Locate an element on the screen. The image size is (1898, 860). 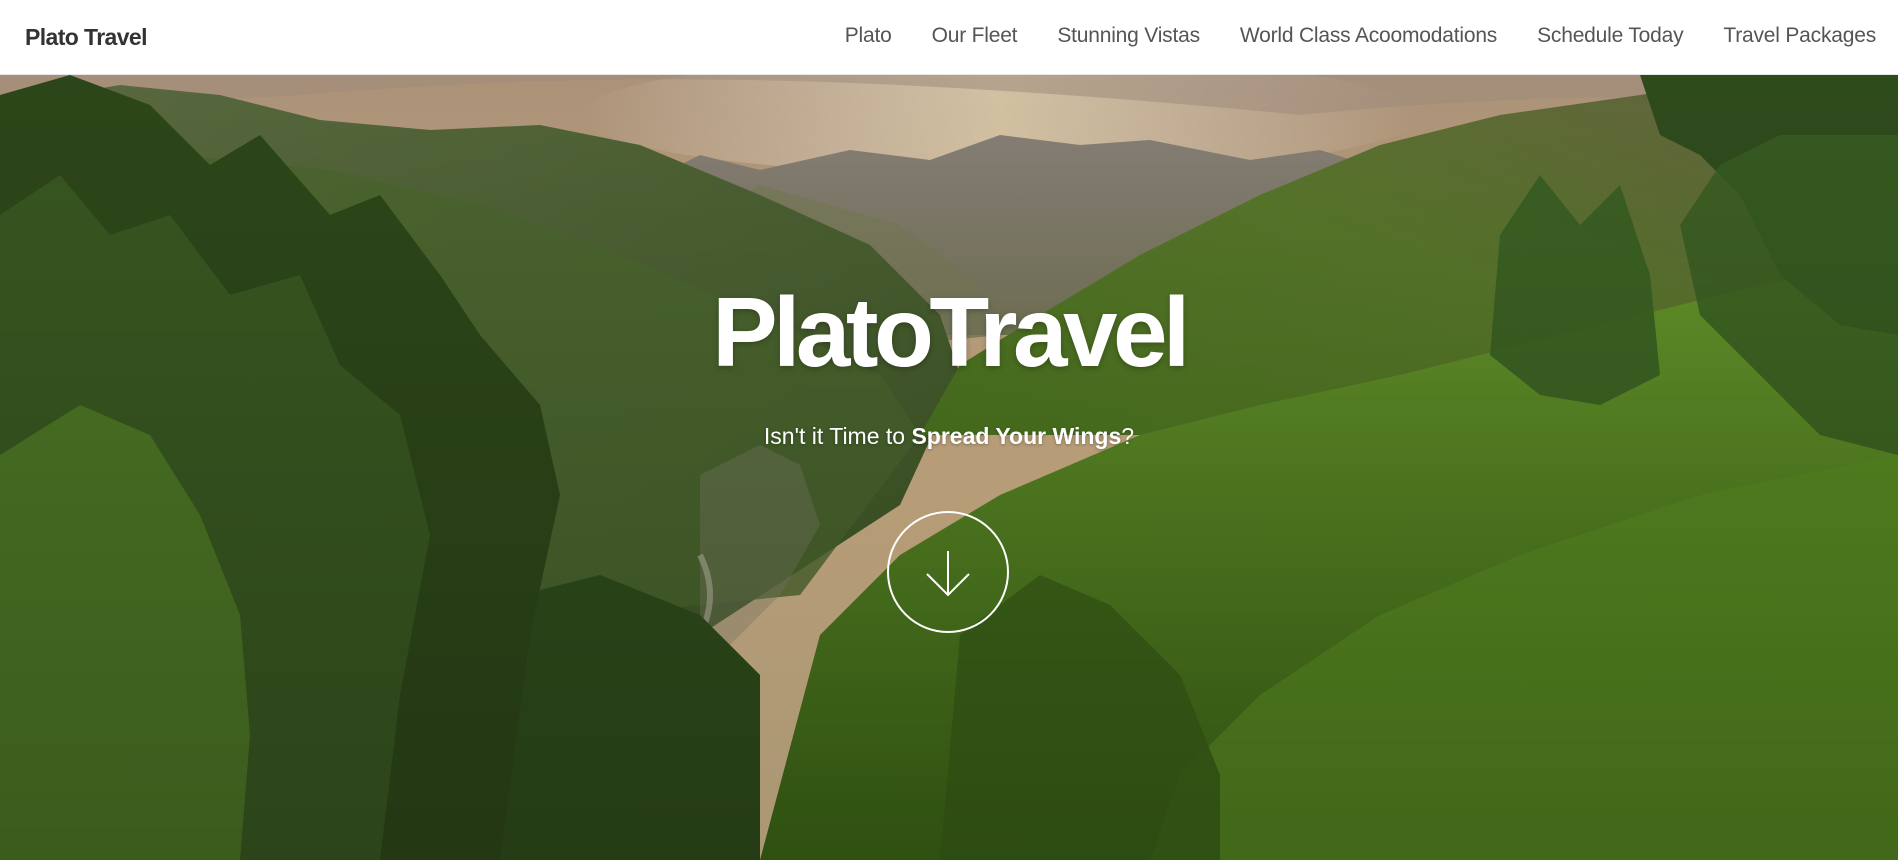
scroll-down-button is located at coordinates (948, 572).